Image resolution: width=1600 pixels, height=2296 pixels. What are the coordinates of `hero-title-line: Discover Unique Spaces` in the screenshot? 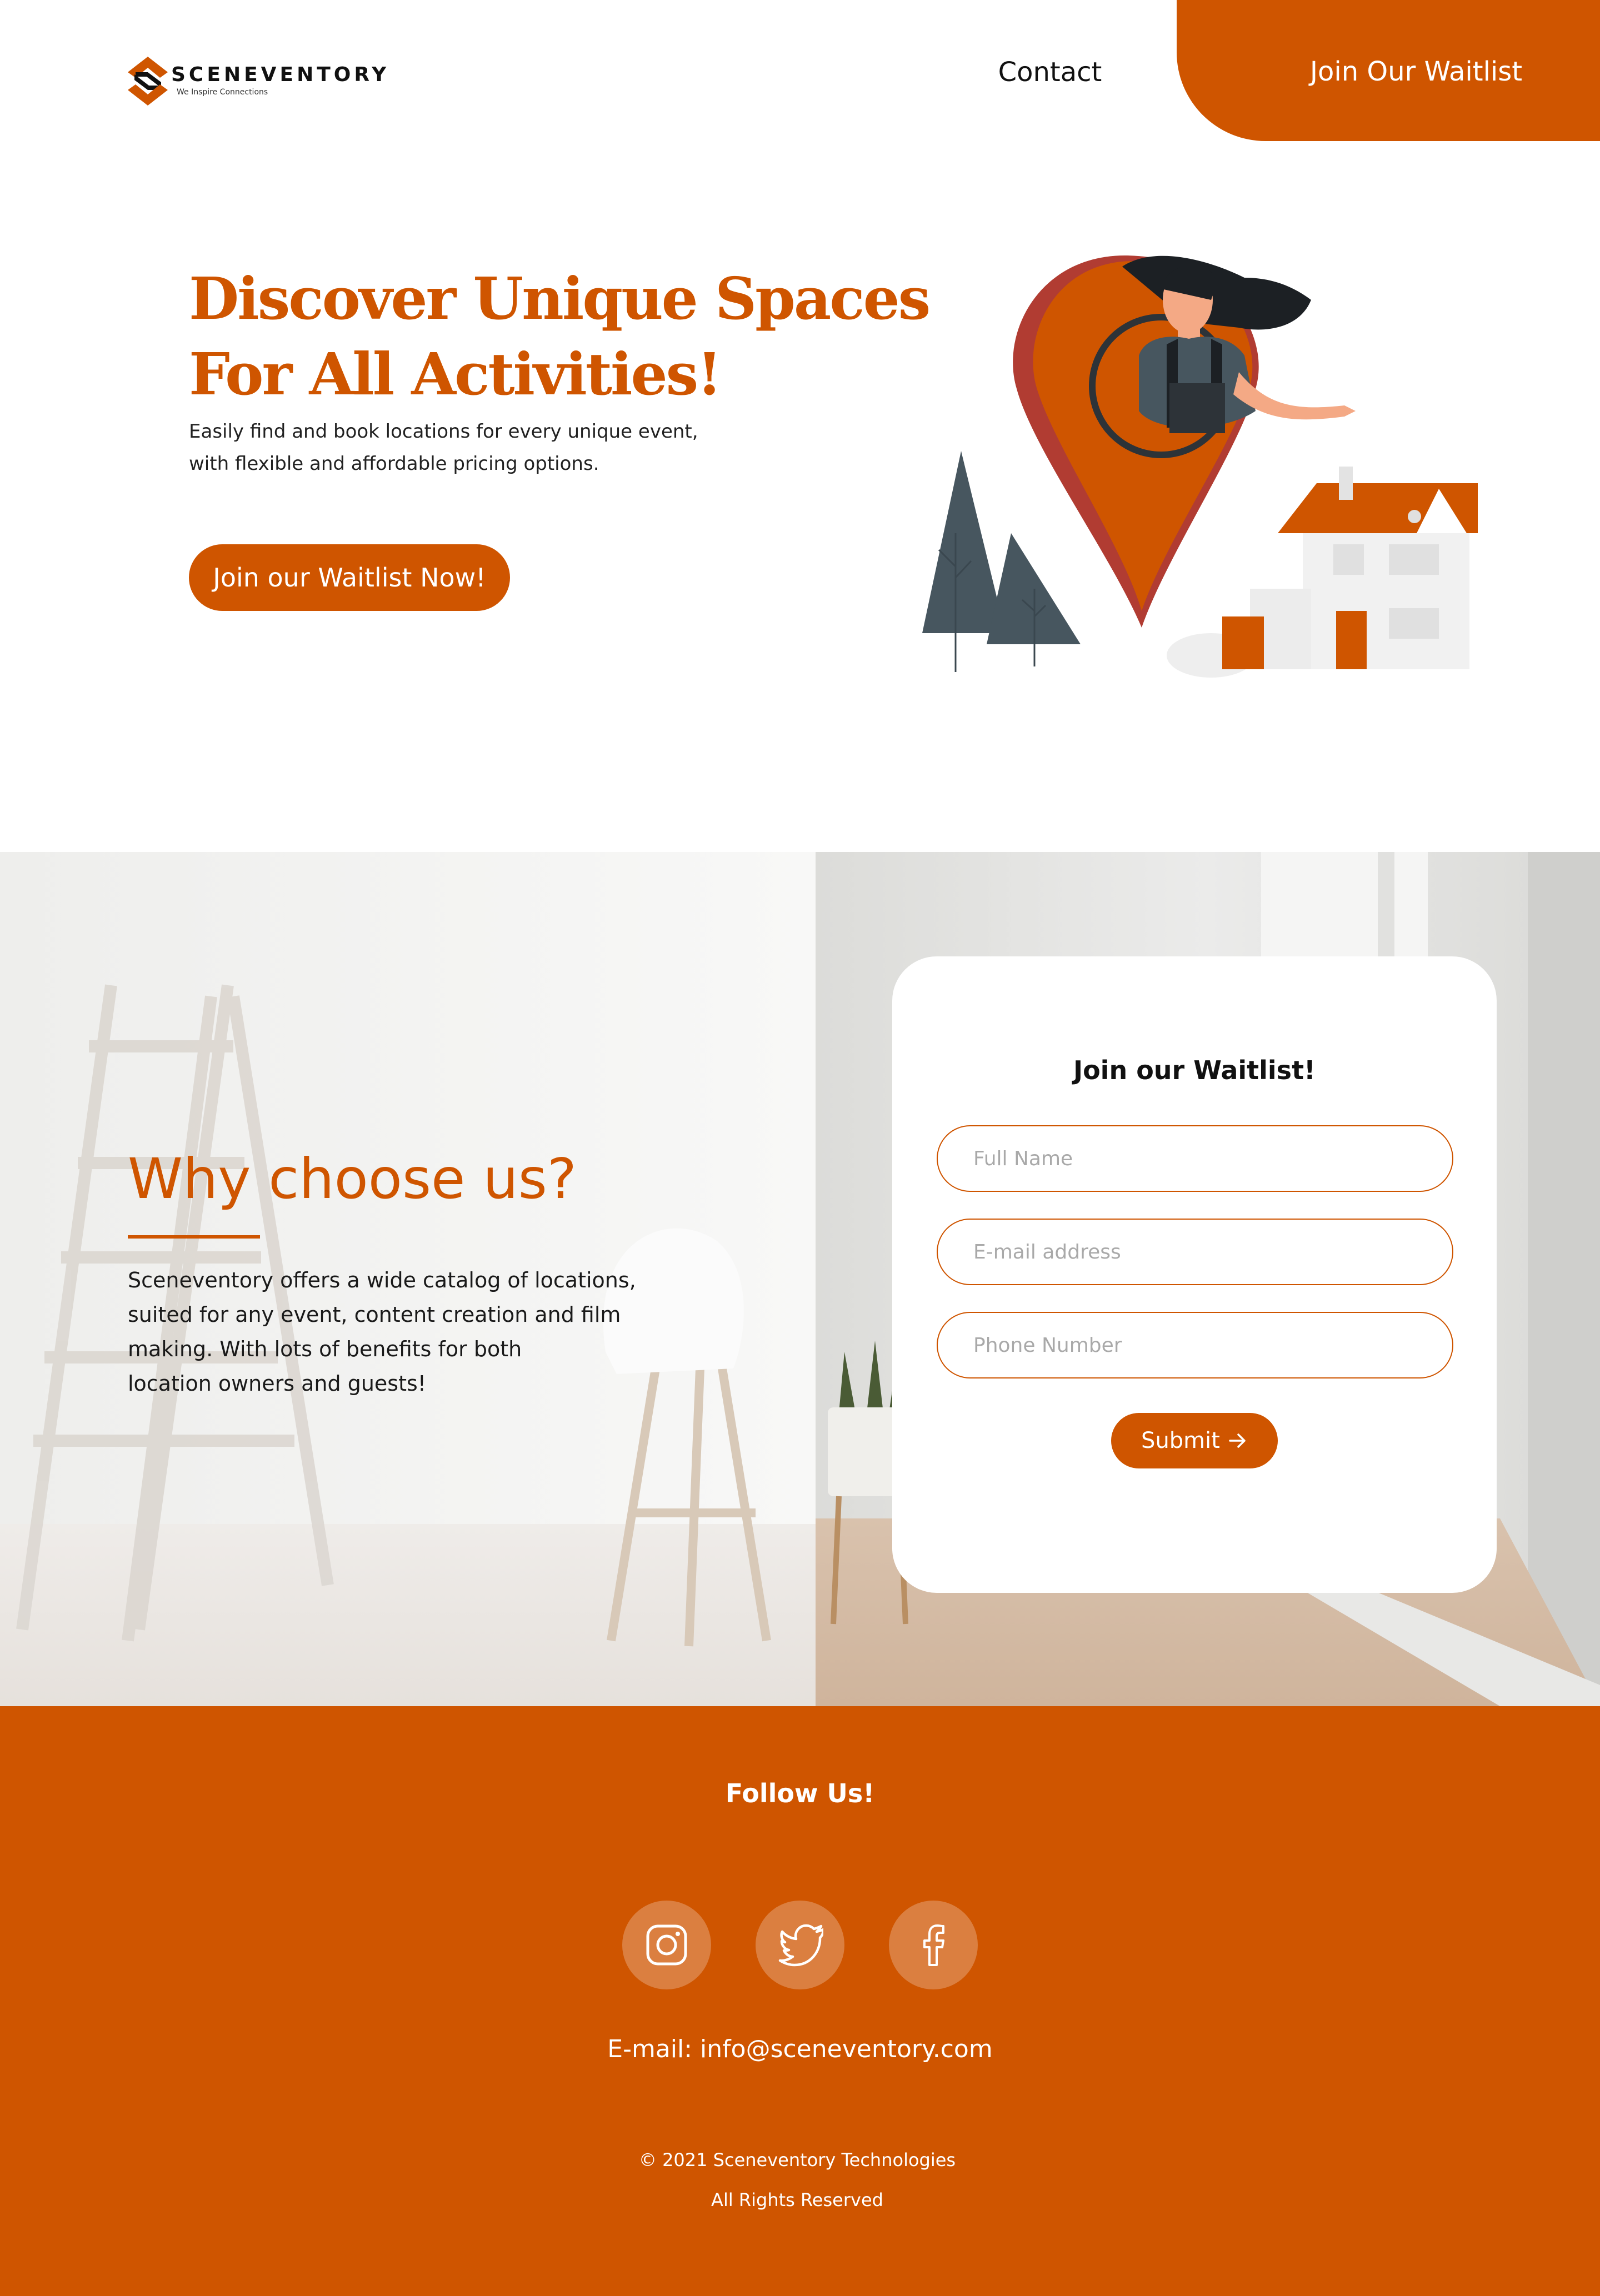 It's located at (560, 298).